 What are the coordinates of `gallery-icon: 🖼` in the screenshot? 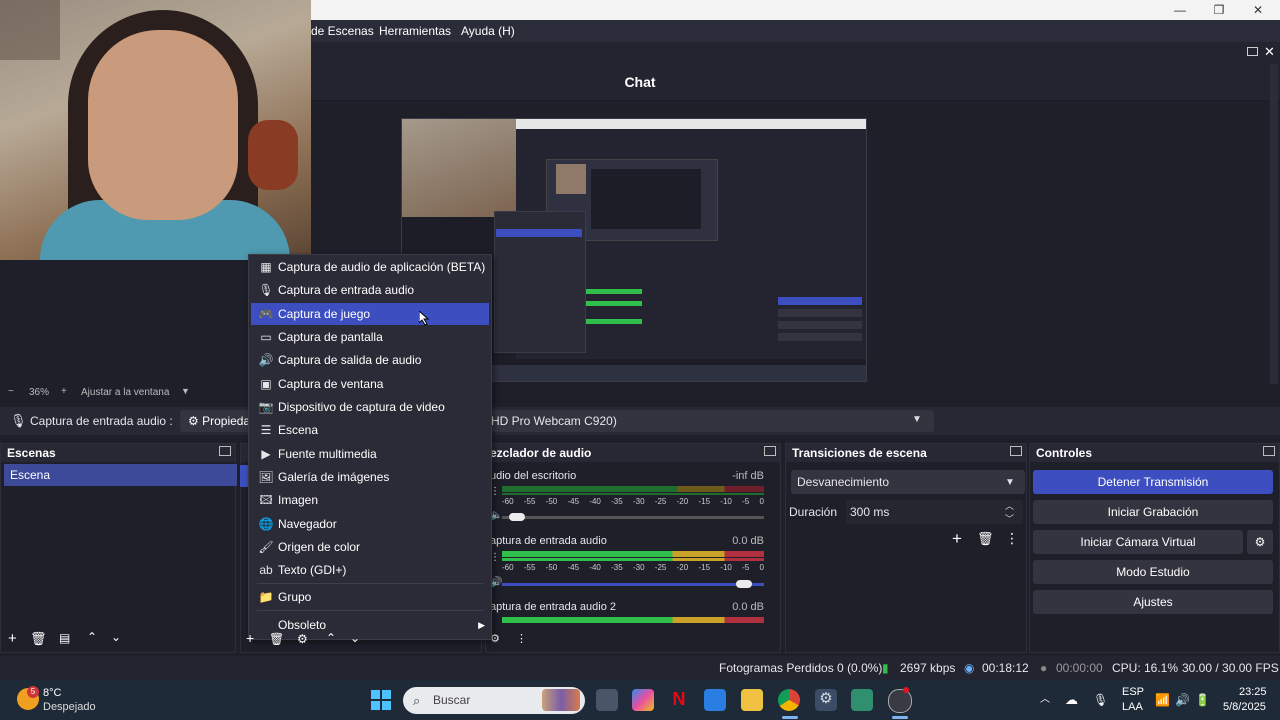 It's located at (266, 477).